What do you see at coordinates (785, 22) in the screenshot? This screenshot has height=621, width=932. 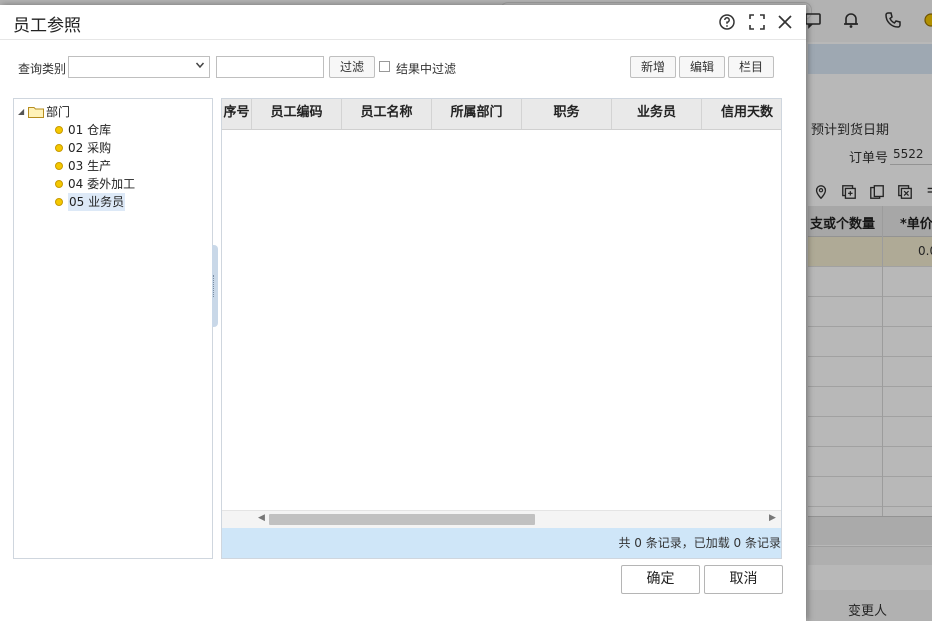 I see `close-icon` at bounding box center [785, 22].